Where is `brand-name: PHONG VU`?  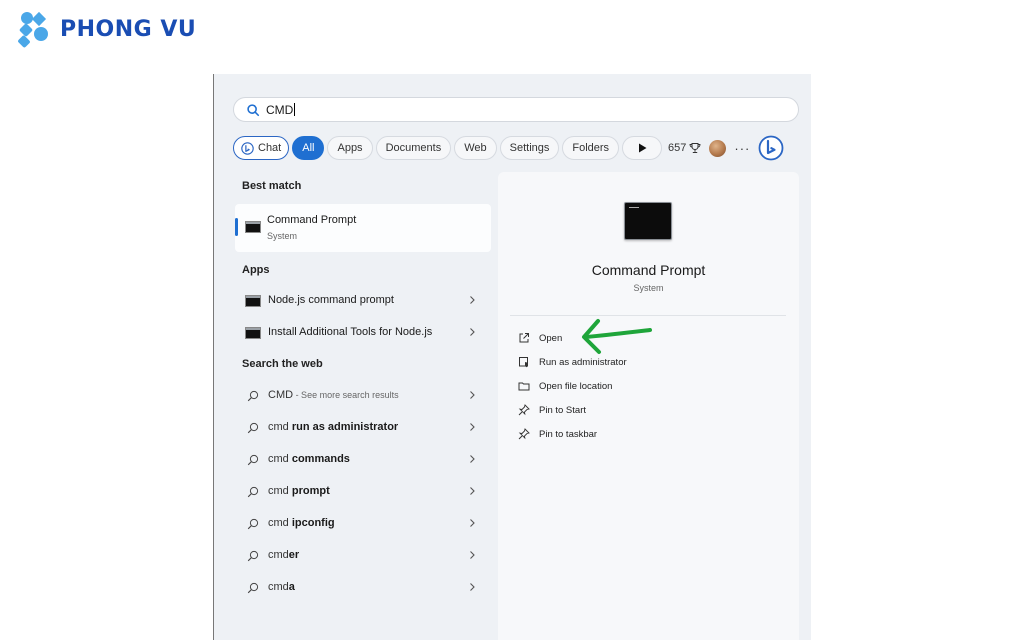
brand-name: PHONG VU is located at coordinates (128, 29).